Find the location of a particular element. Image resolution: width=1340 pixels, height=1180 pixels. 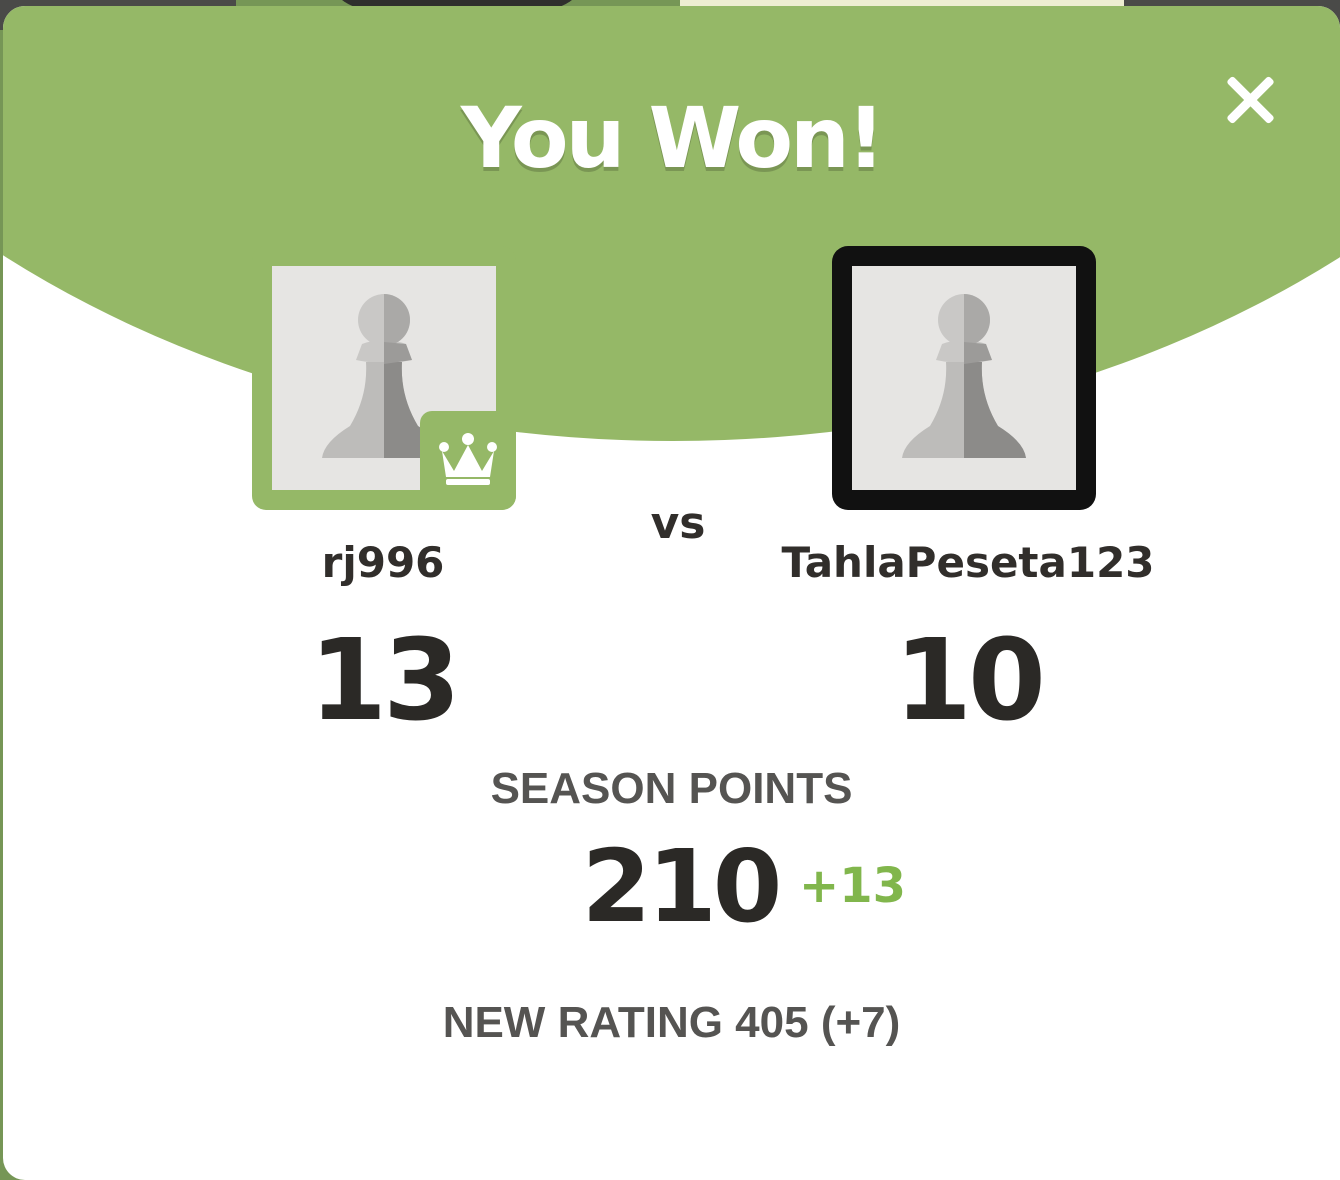

player-score-winner: 13 is located at coordinates (385, 681).